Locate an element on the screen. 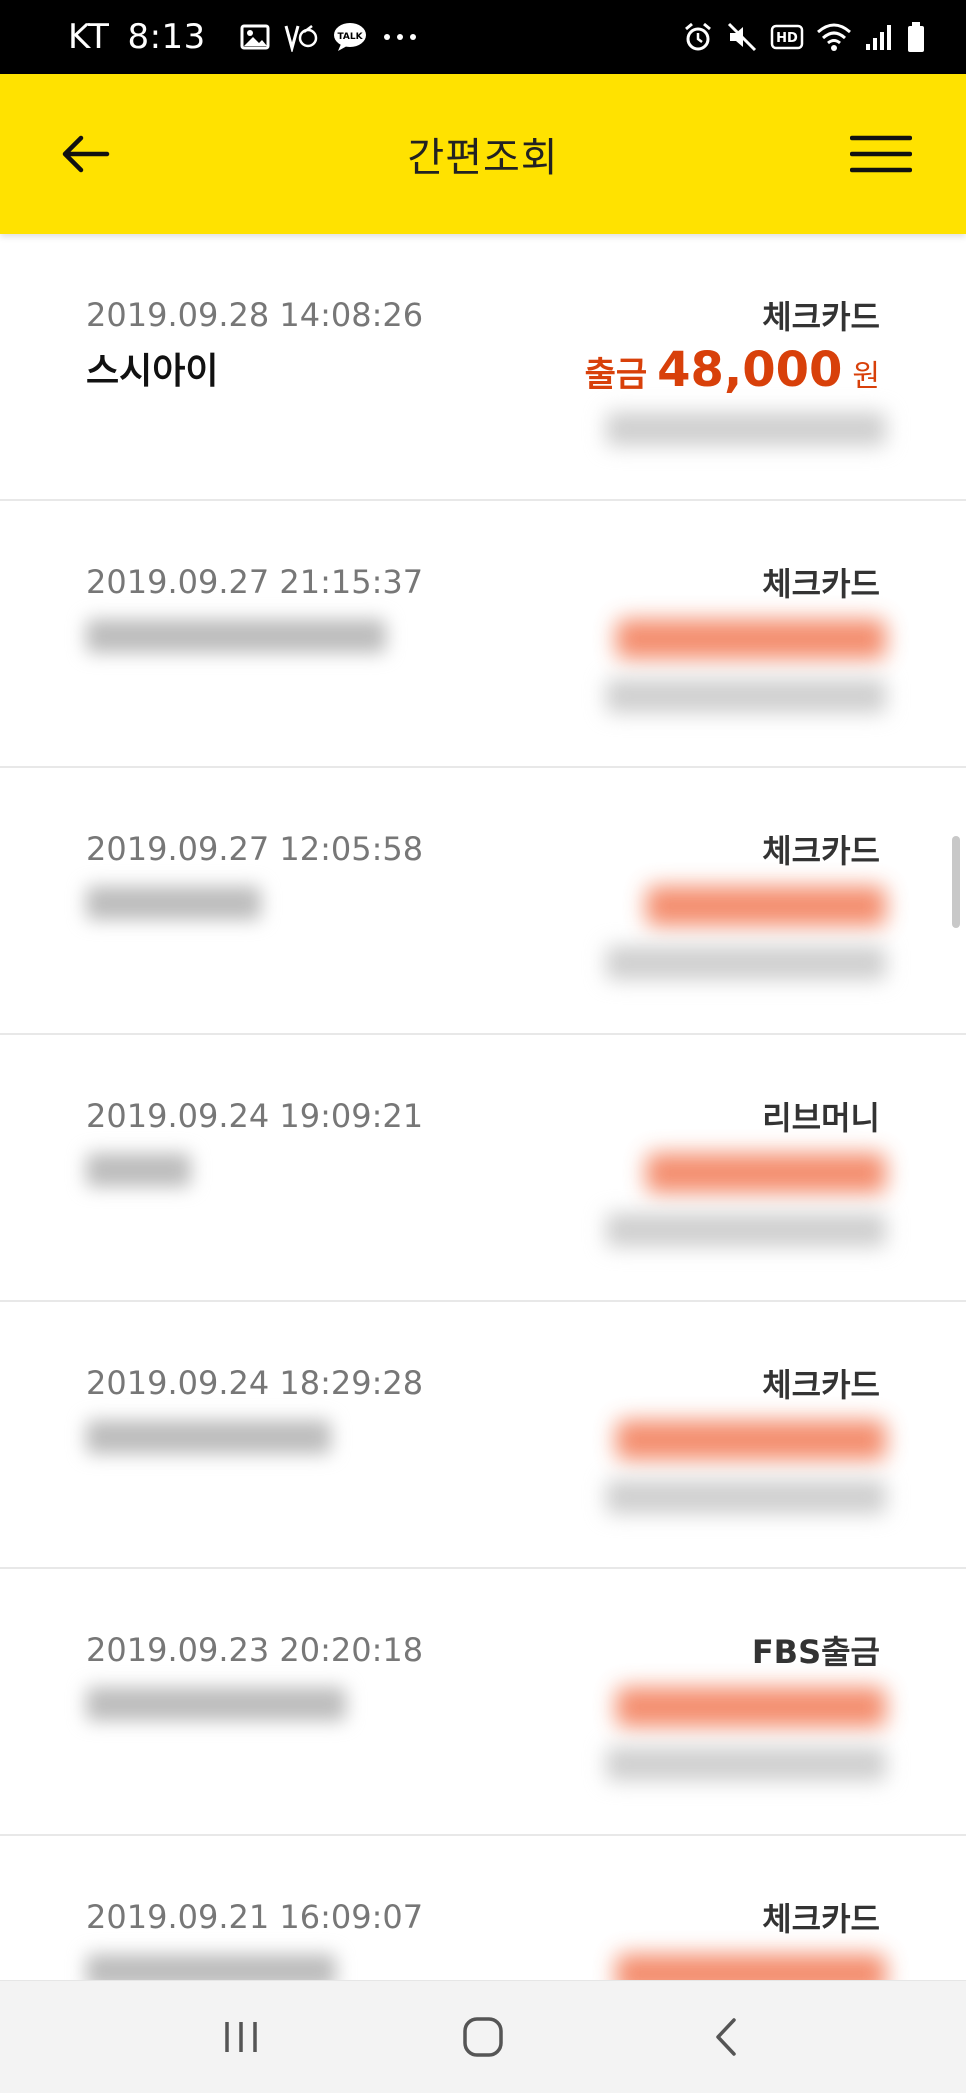  svg-text: TALK is located at coordinates (350, 37).